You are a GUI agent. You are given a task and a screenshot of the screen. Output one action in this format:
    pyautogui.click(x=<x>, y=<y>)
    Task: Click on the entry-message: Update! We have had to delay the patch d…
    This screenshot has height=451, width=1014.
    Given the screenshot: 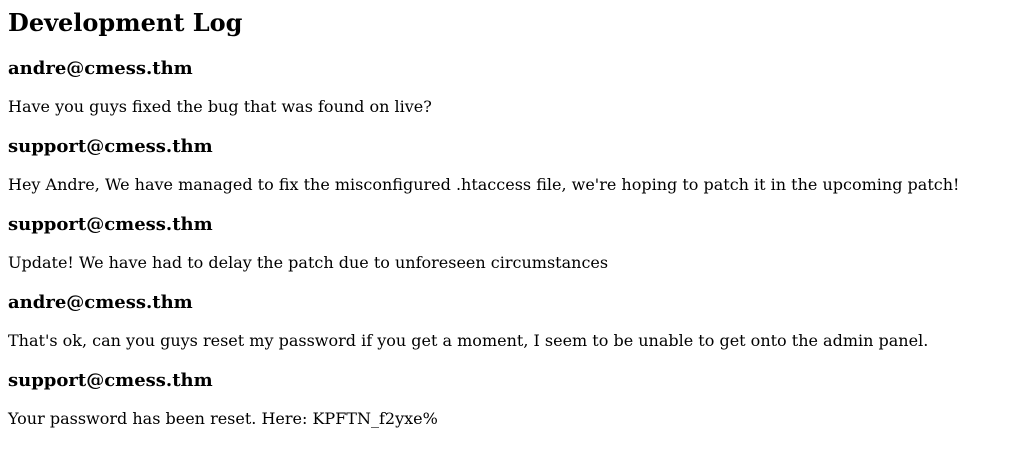 What is the action you would take?
    pyautogui.click(x=308, y=262)
    